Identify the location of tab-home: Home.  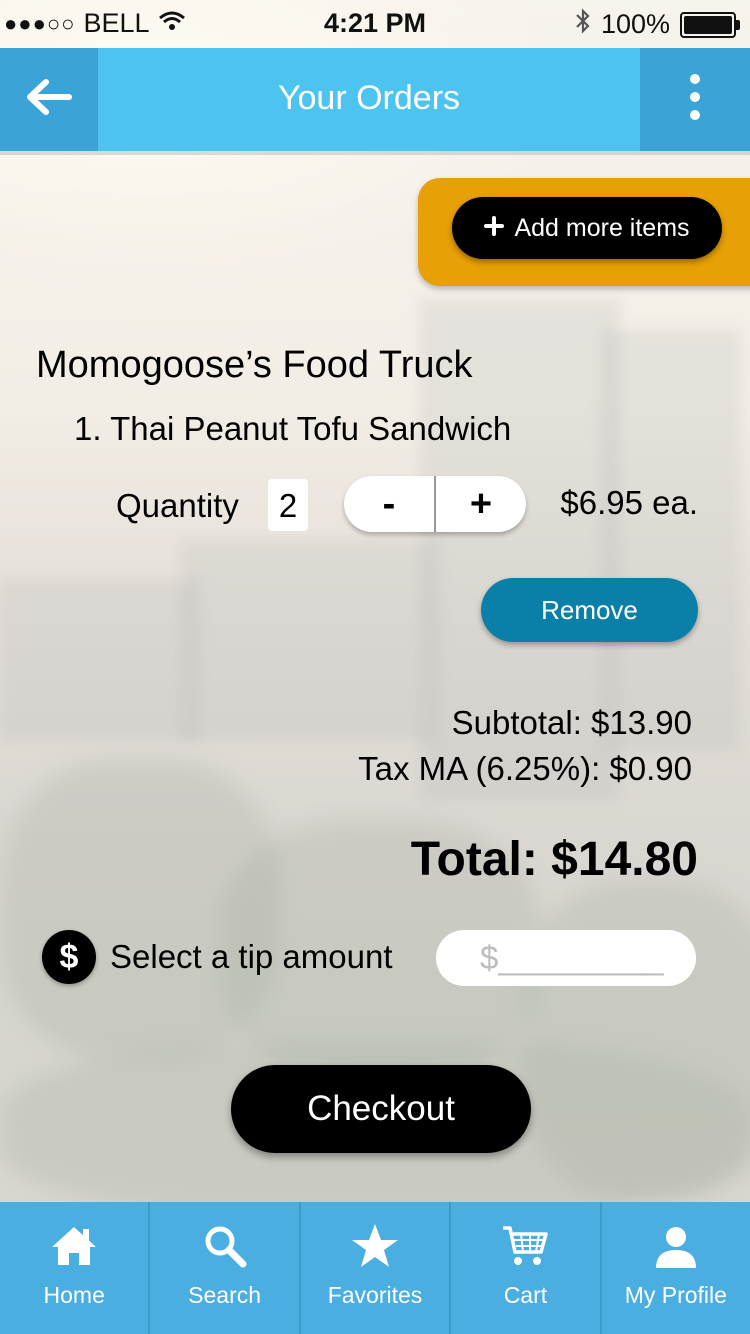
(75, 1268).